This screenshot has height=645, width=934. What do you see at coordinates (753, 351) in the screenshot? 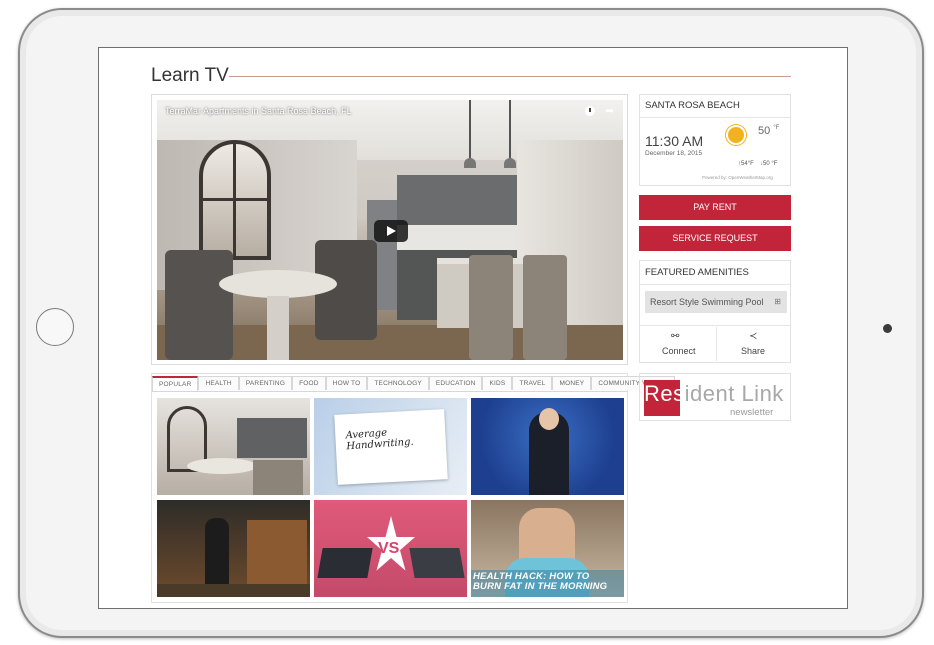
I see `share-button: Share` at bounding box center [753, 351].